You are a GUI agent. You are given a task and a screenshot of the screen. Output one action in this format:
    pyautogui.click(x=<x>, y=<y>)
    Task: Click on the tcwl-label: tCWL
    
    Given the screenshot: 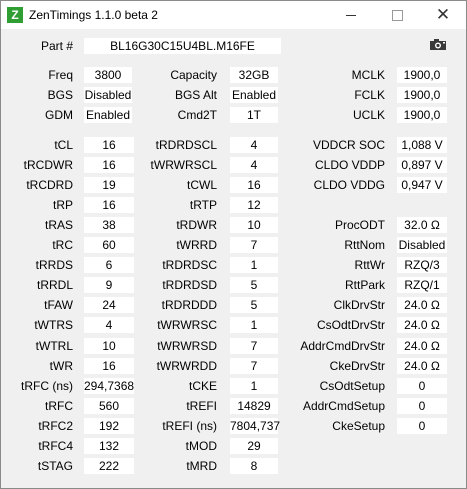 What is the action you would take?
    pyautogui.click(x=202, y=185)
    